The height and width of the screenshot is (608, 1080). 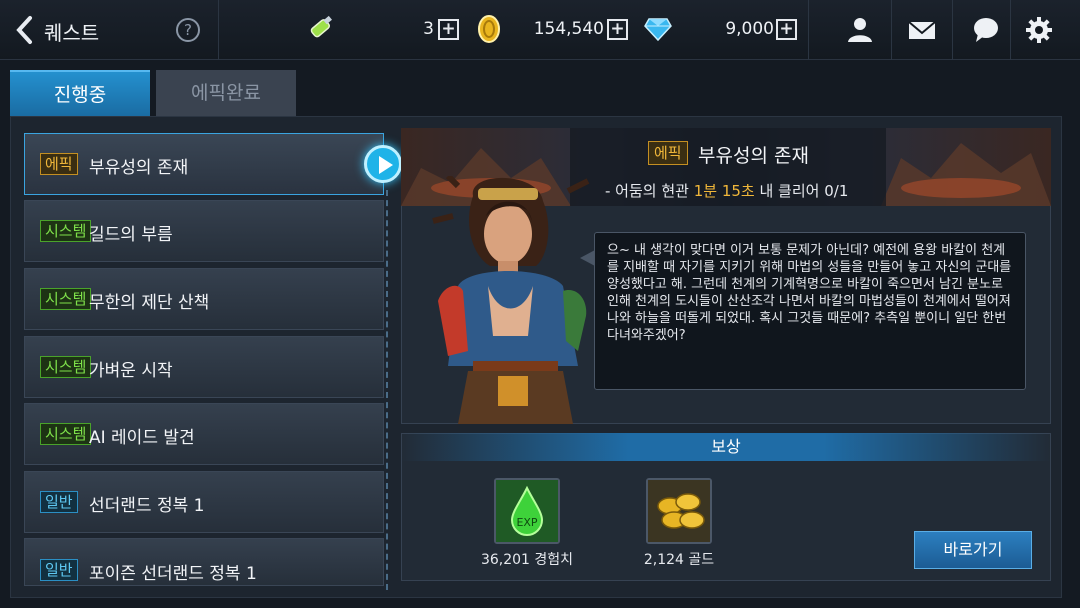 I want to click on friends-icon, so click(x=860, y=30).